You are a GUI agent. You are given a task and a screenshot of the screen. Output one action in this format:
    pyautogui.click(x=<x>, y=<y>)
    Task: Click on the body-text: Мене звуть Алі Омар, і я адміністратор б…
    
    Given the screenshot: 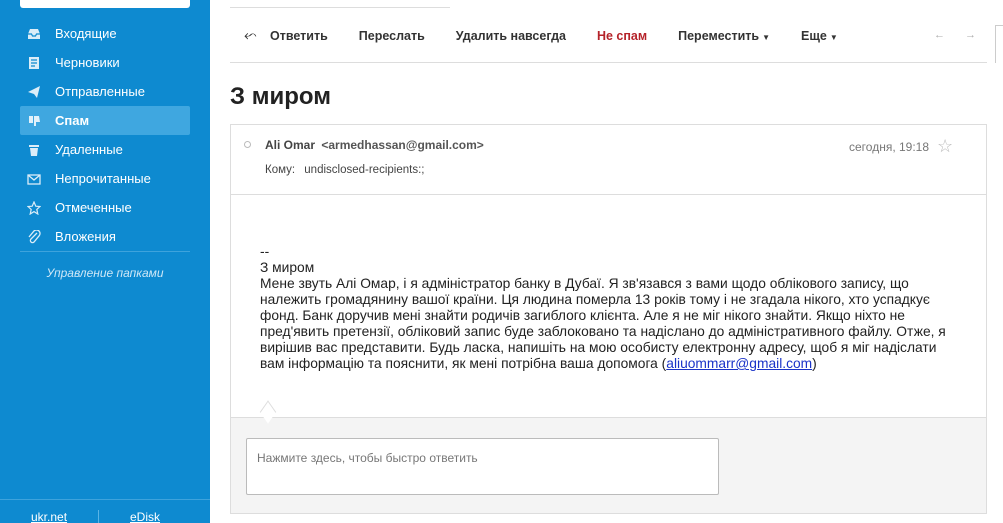 What is the action you would take?
    pyautogui.click(x=603, y=323)
    